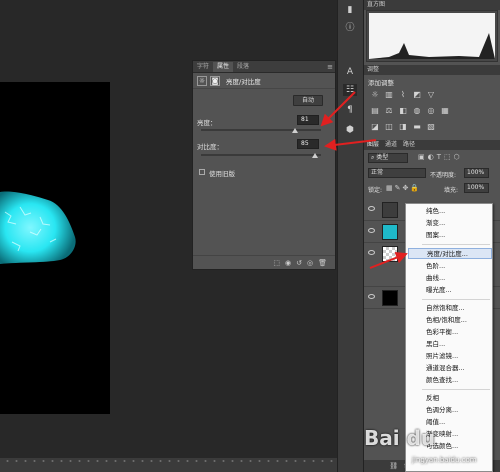 The width and height of the screenshot is (500, 472). Describe the element at coordinates (350, 144) in the screenshot. I see `arrow-to-contrast` at that location.